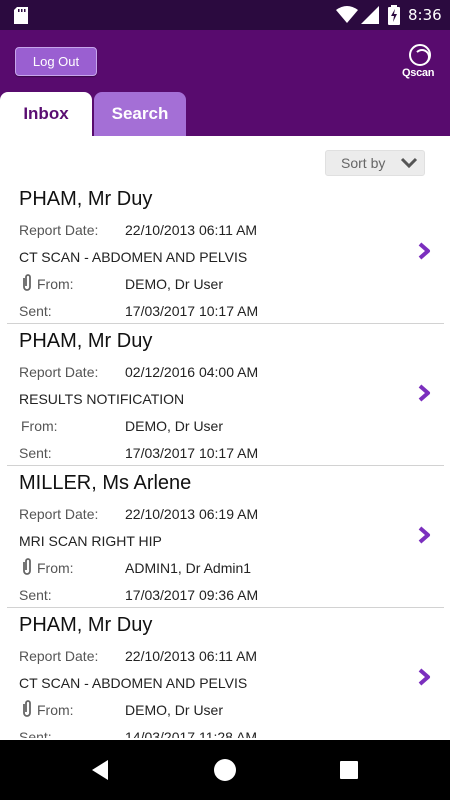 Image resolution: width=450 pixels, height=800 pixels. Describe the element at coordinates (140, 114) in the screenshot. I see `tab-search: Search` at that location.